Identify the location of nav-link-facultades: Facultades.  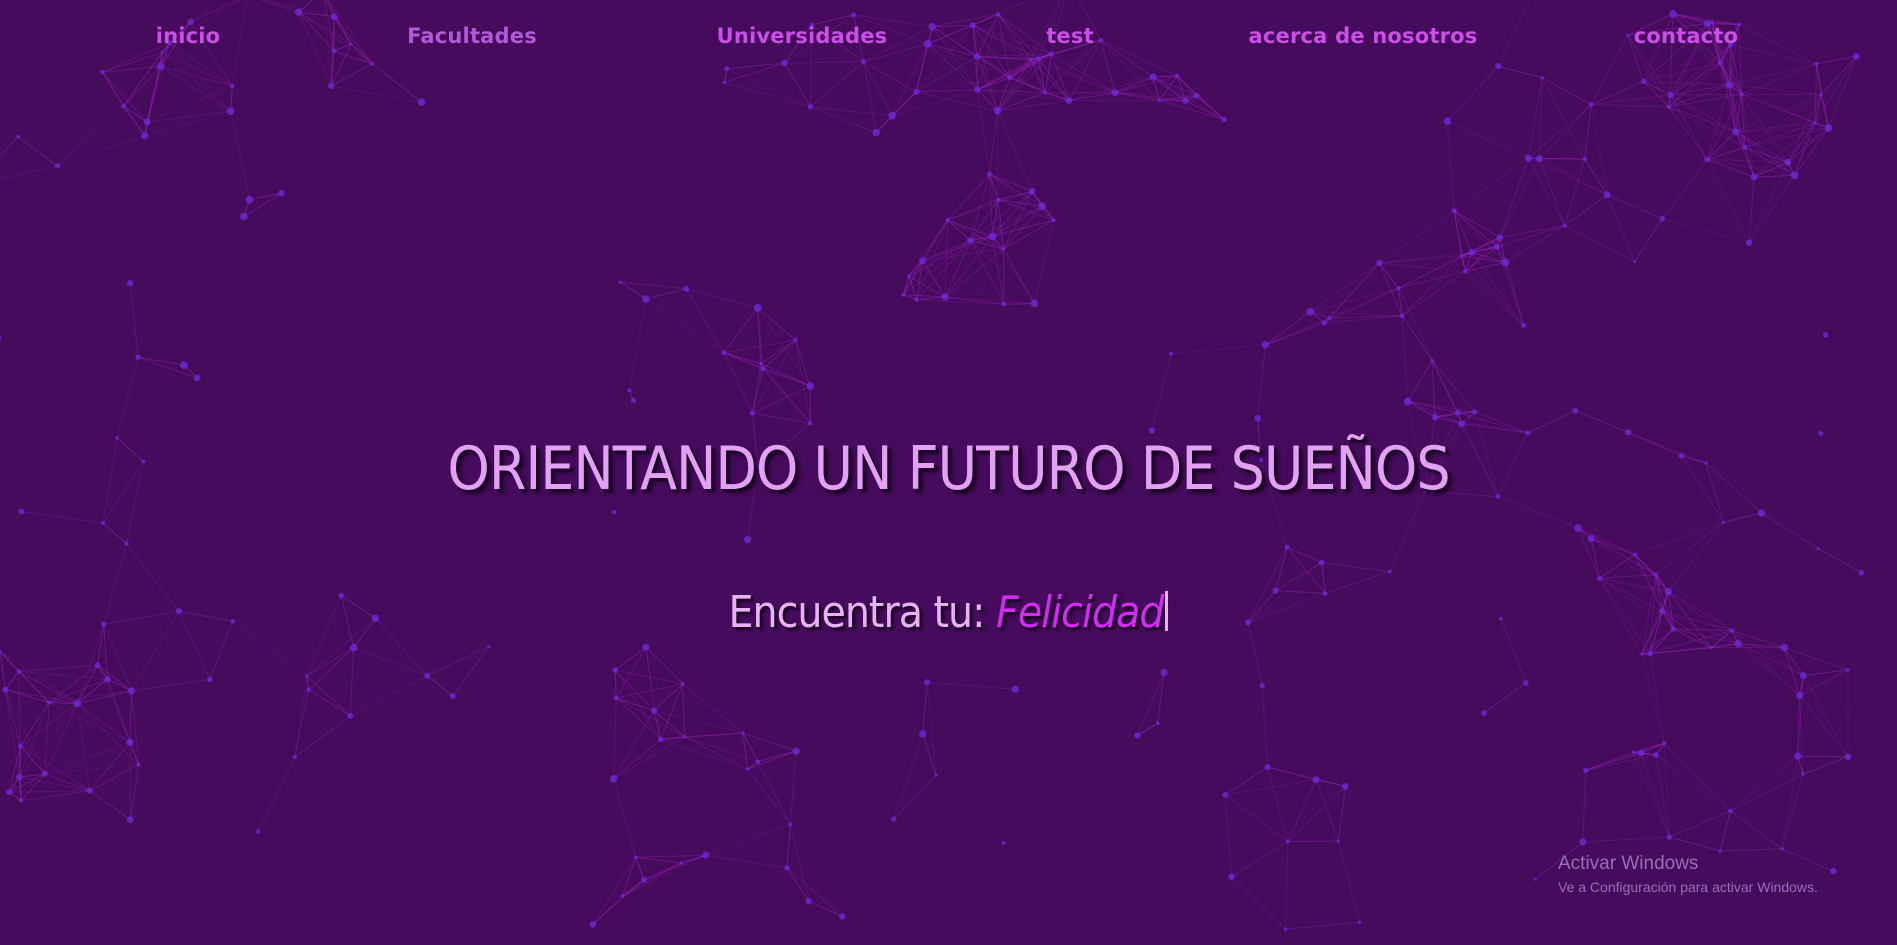
(472, 36).